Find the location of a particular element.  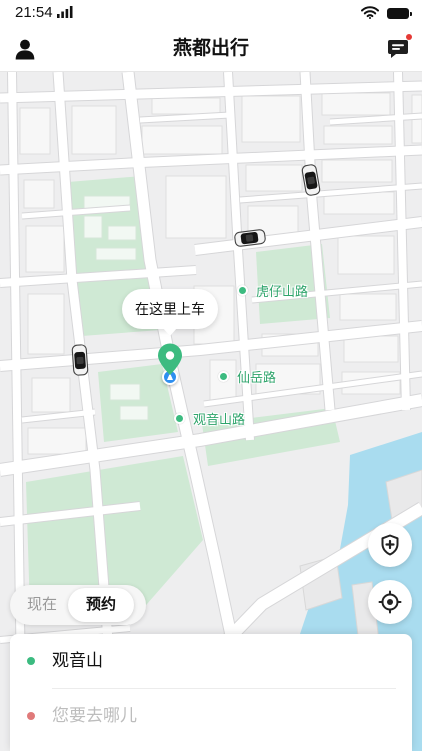

status-time: 21:54 is located at coordinates (34, 12).